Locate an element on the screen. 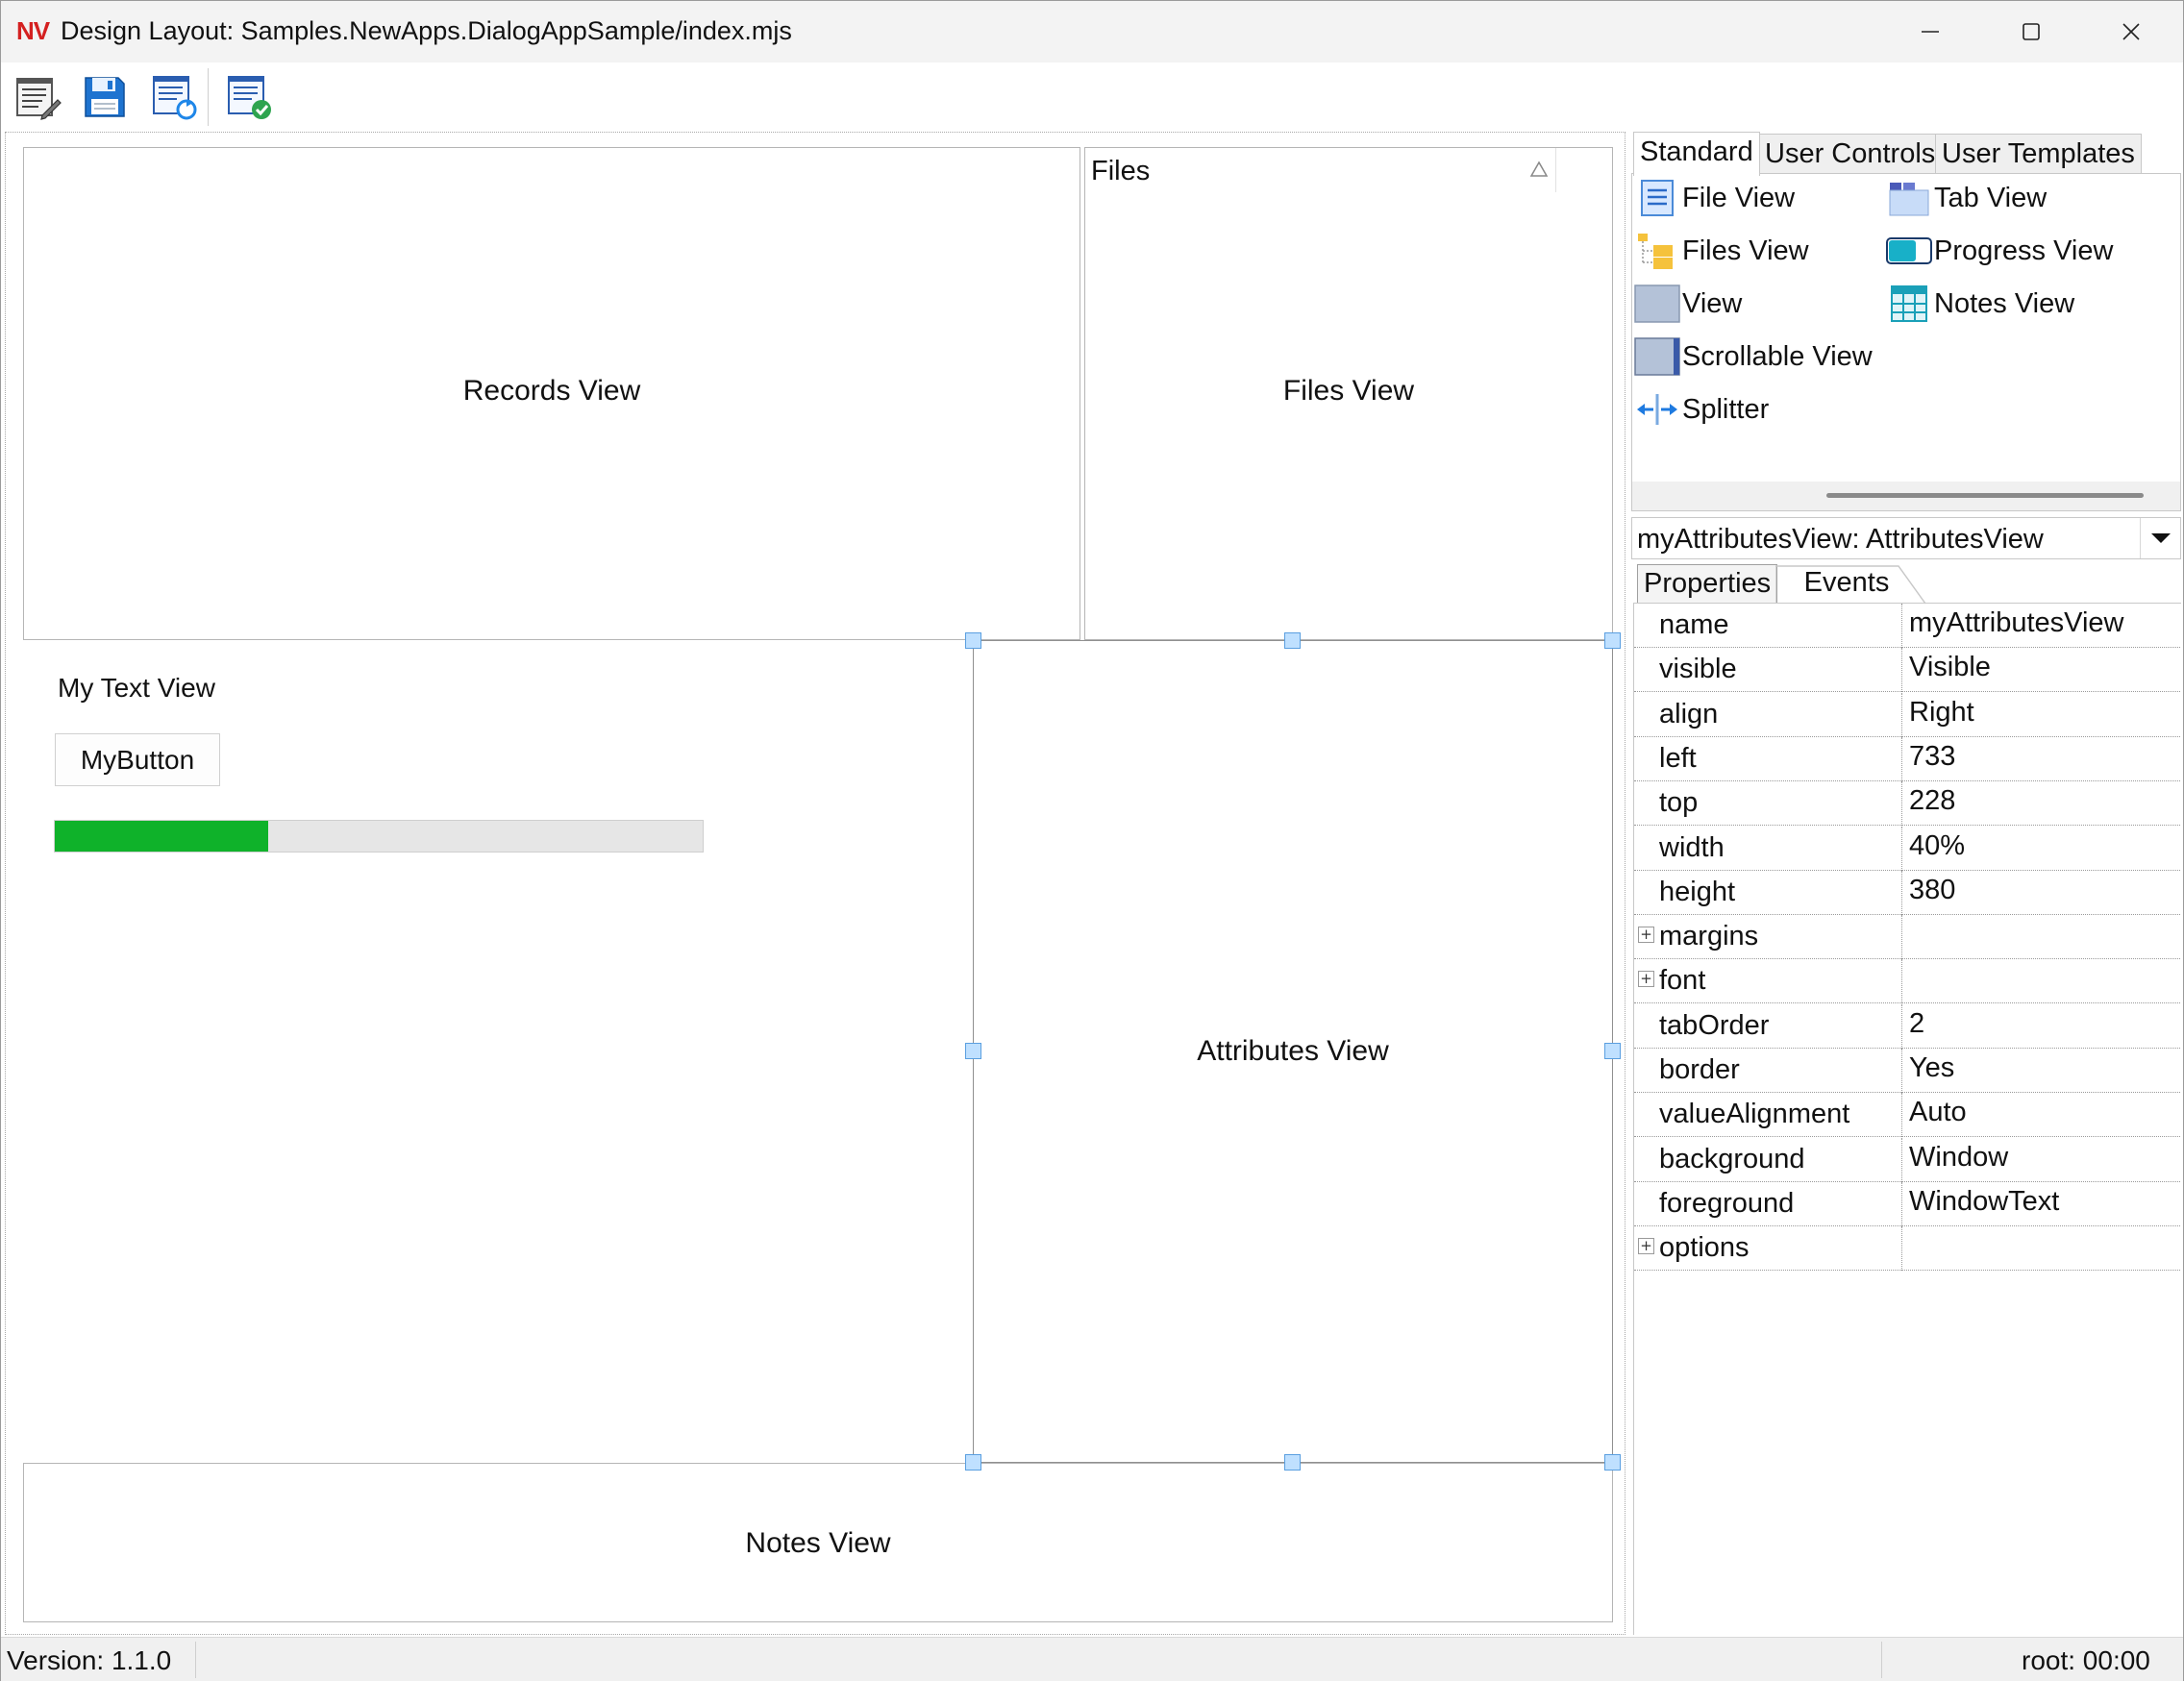 The image size is (2184, 1681). validate-list-button is located at coordinates (249, 97).